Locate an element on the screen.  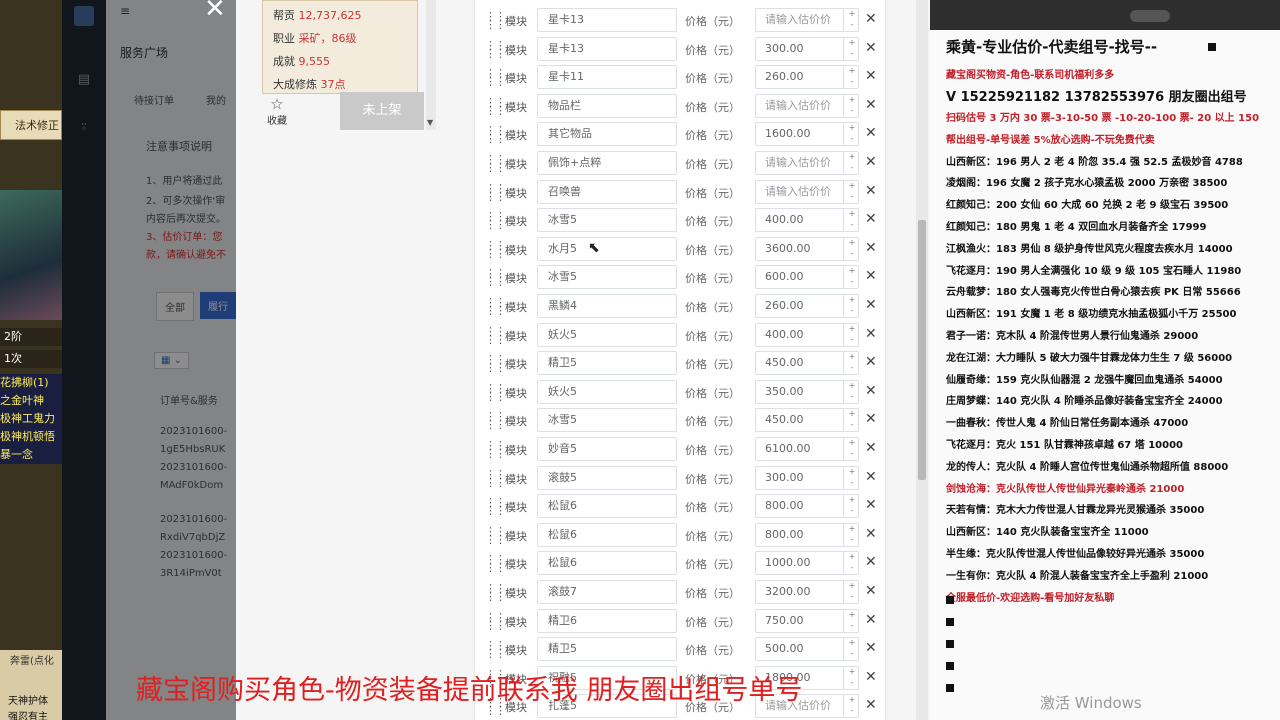
favorite-button: ☆ 收藏 is located at coordinates (277, 111).